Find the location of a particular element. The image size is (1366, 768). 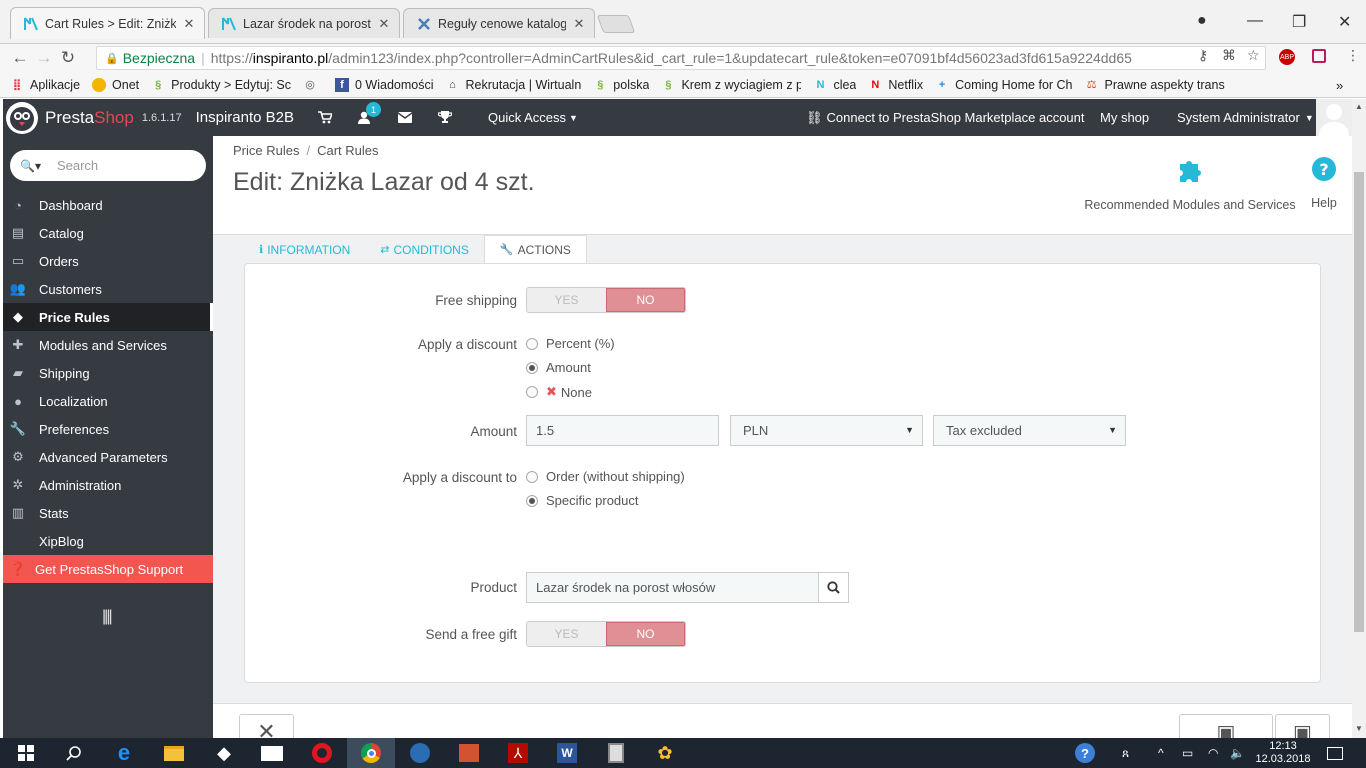

restore-icon: ❐ is located at coordinates (1299, 22).